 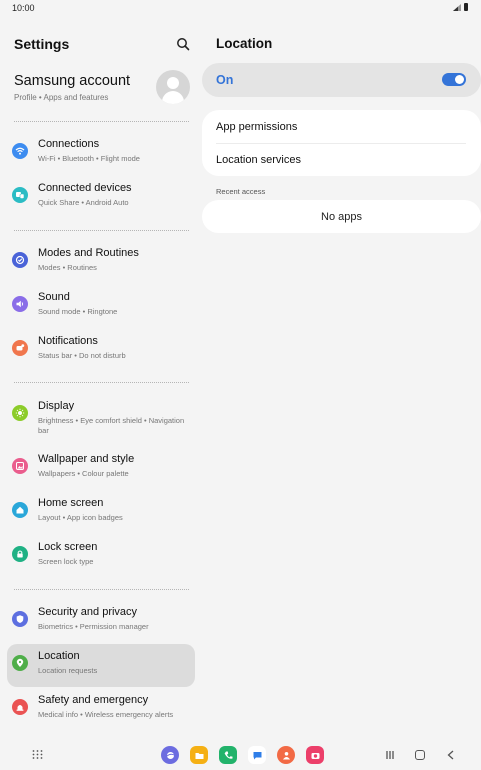 What do you see at coordinates (258, 160) in the screenshot?
I see `location-services-item: Location services` at bounding box center [258, 160].